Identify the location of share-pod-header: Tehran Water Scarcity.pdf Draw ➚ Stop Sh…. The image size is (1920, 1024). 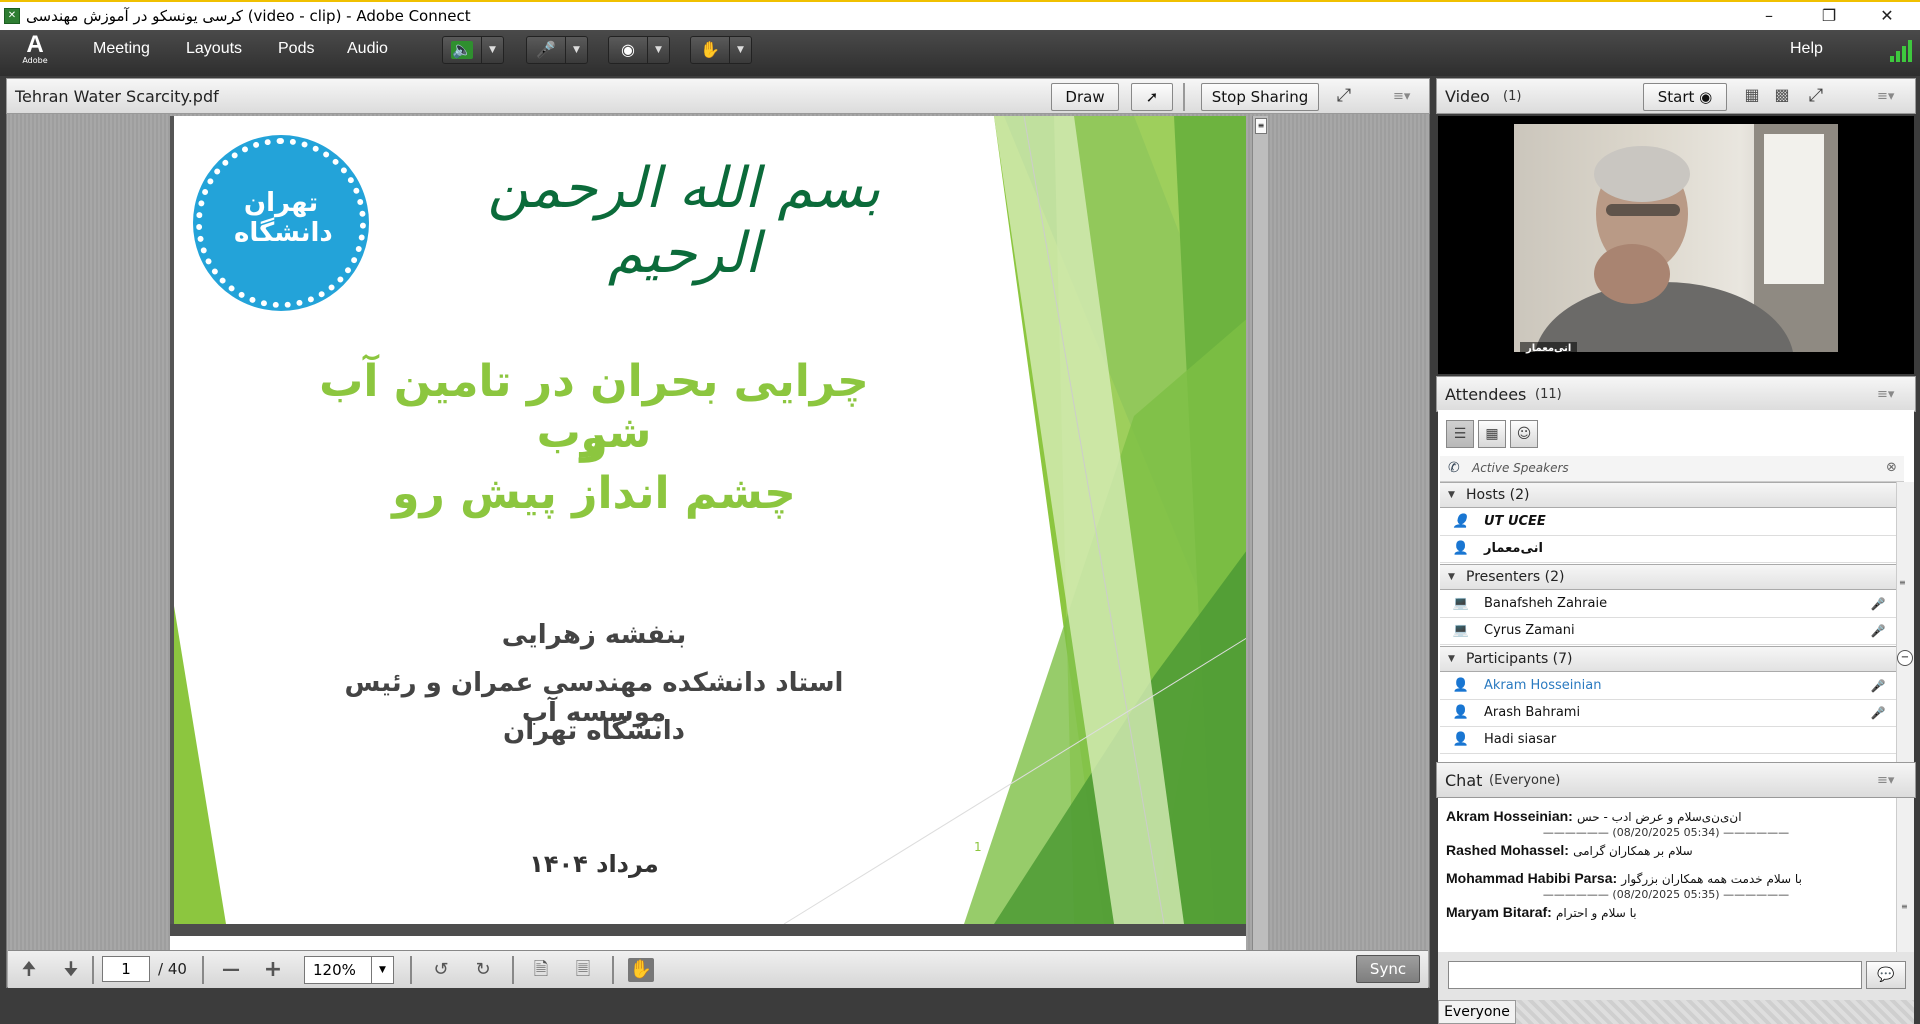
(718, 96).